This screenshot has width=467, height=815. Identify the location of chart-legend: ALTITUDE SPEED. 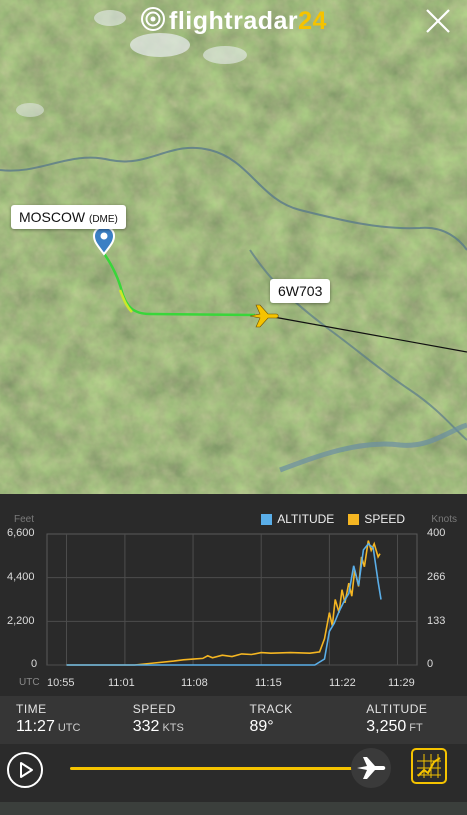
(333, 519).